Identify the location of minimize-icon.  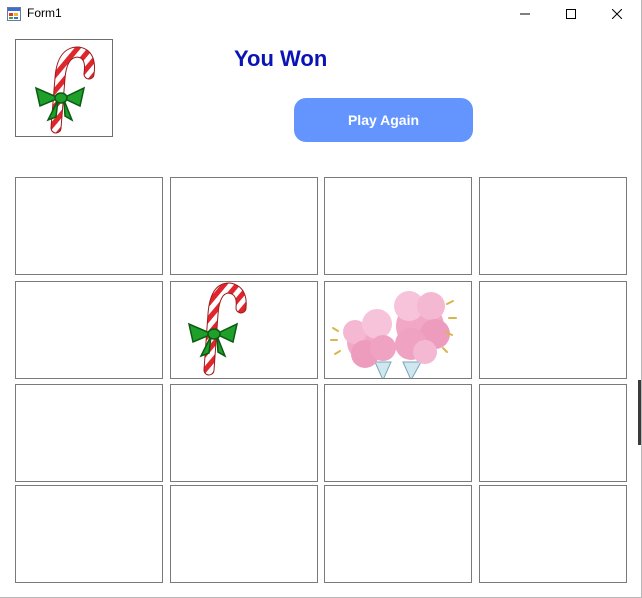
(525, 14).